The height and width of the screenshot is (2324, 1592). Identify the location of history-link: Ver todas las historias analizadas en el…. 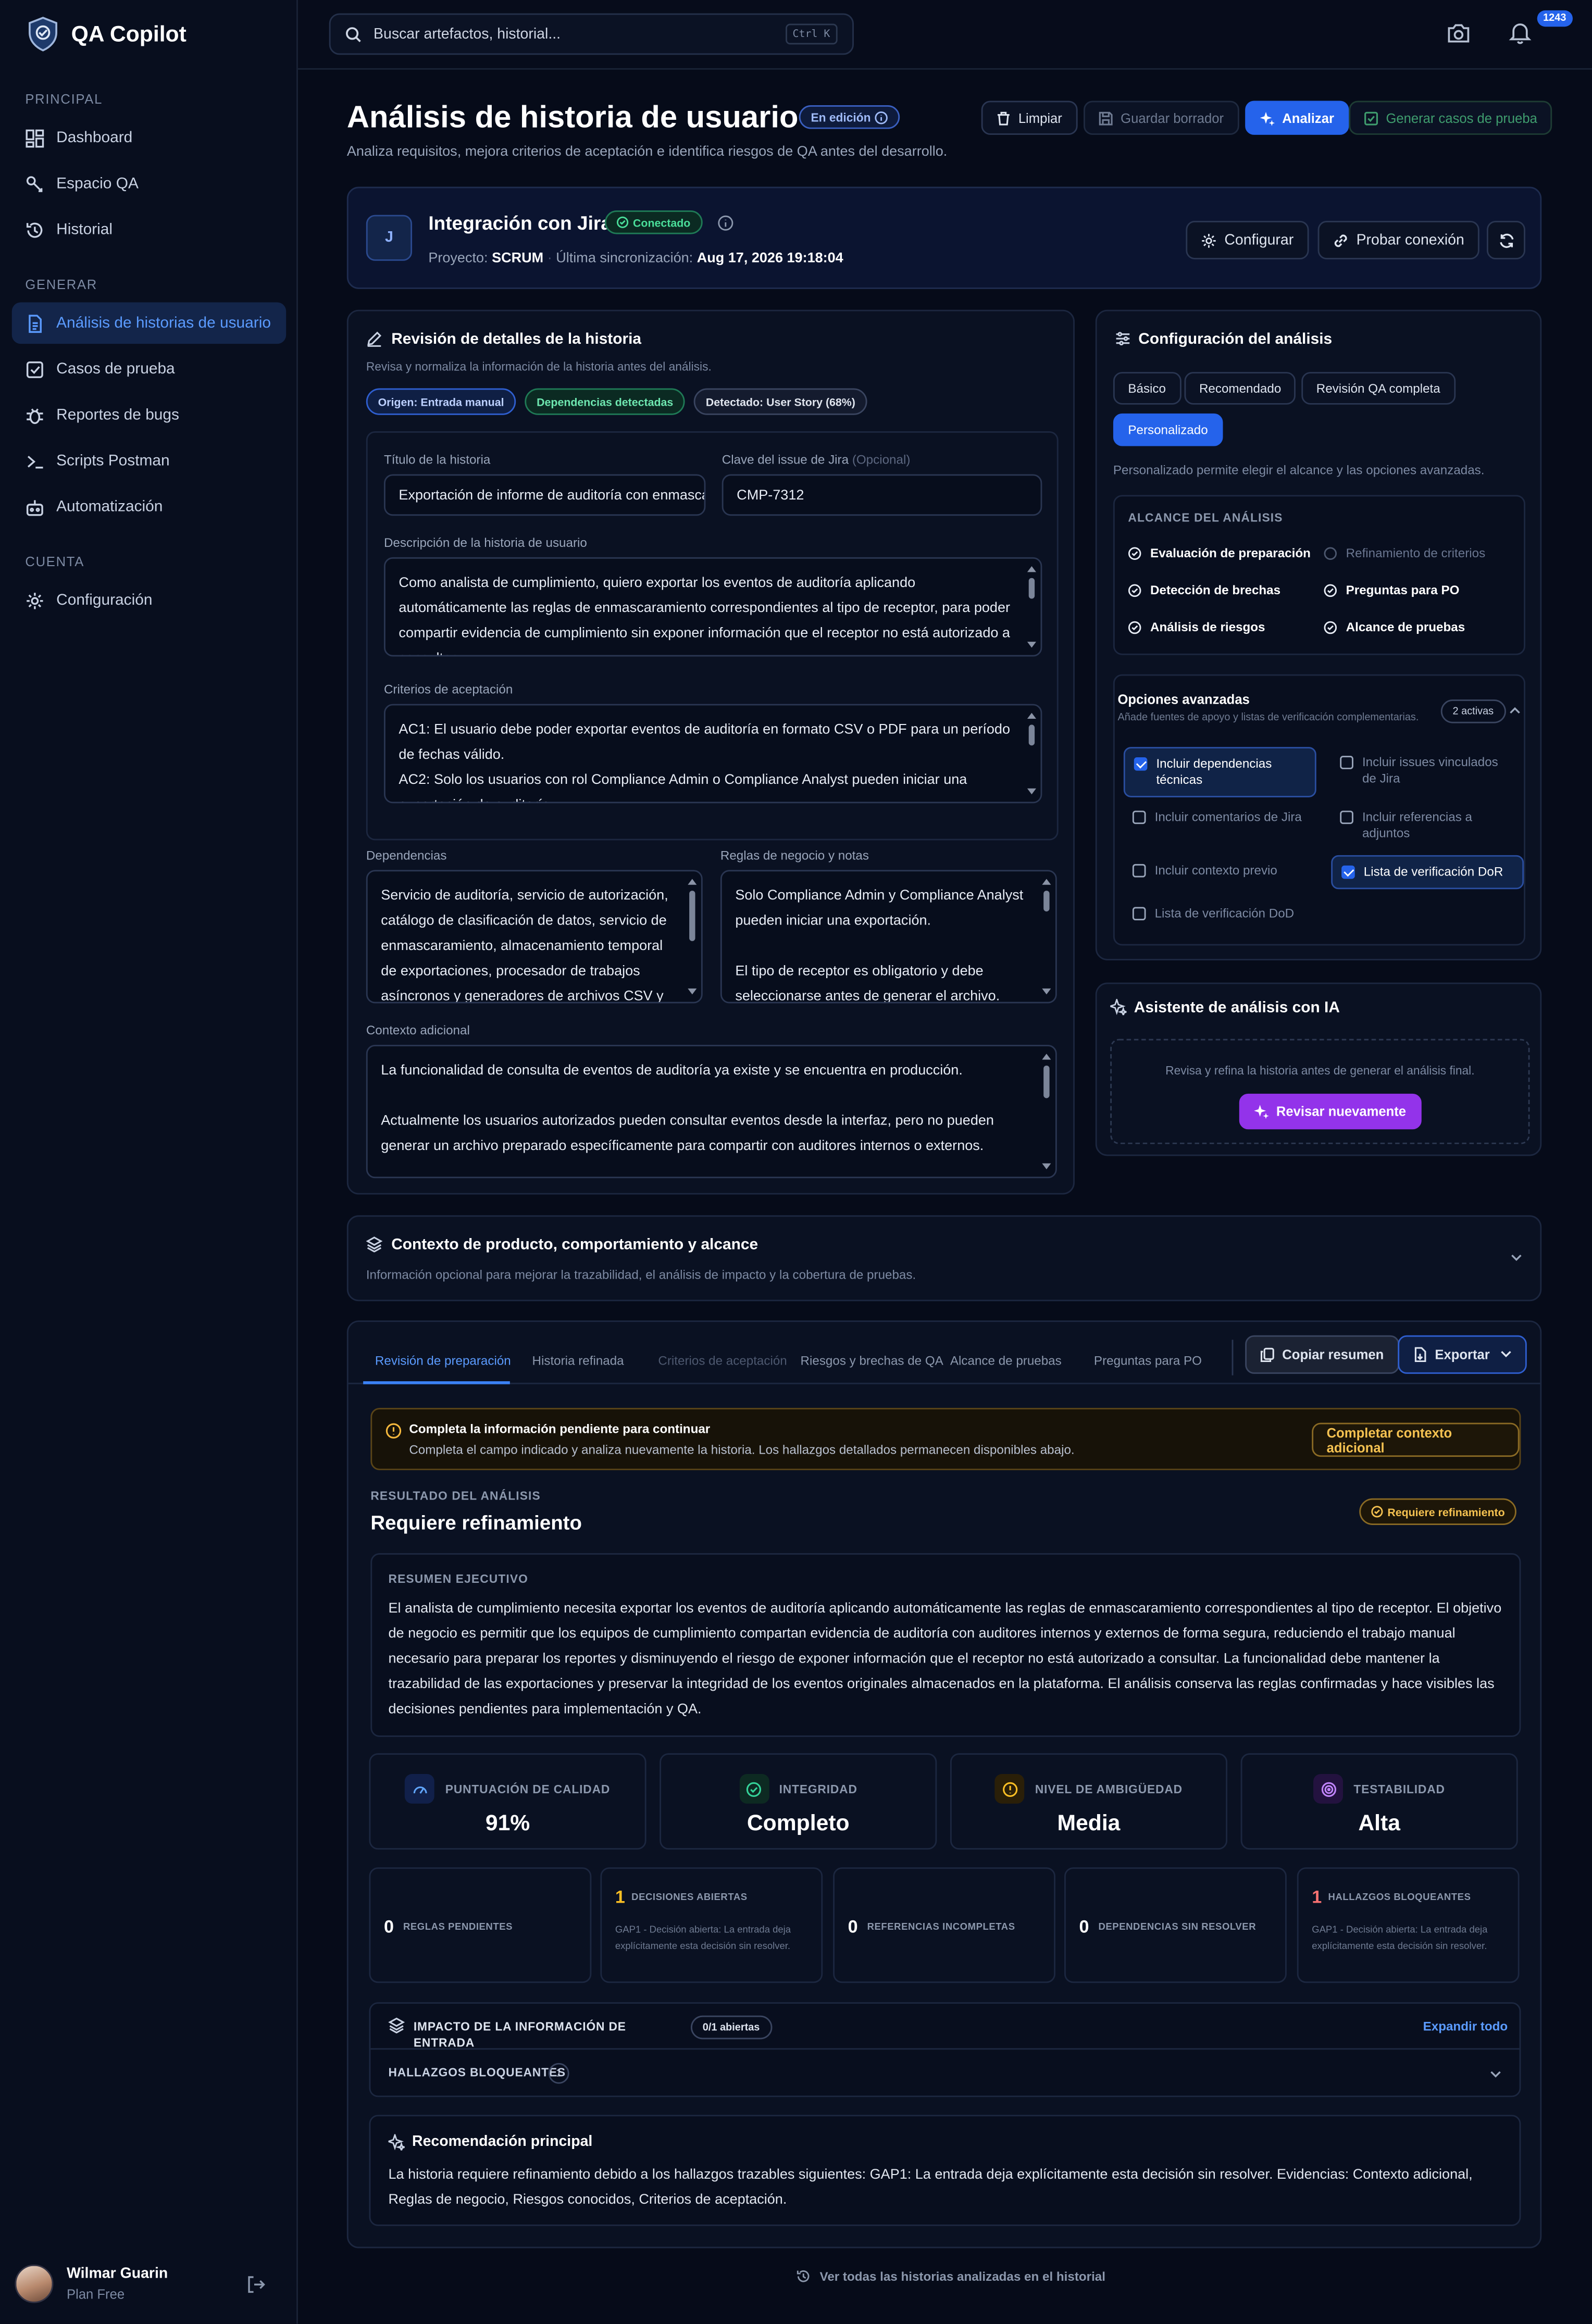
(950, 2276).